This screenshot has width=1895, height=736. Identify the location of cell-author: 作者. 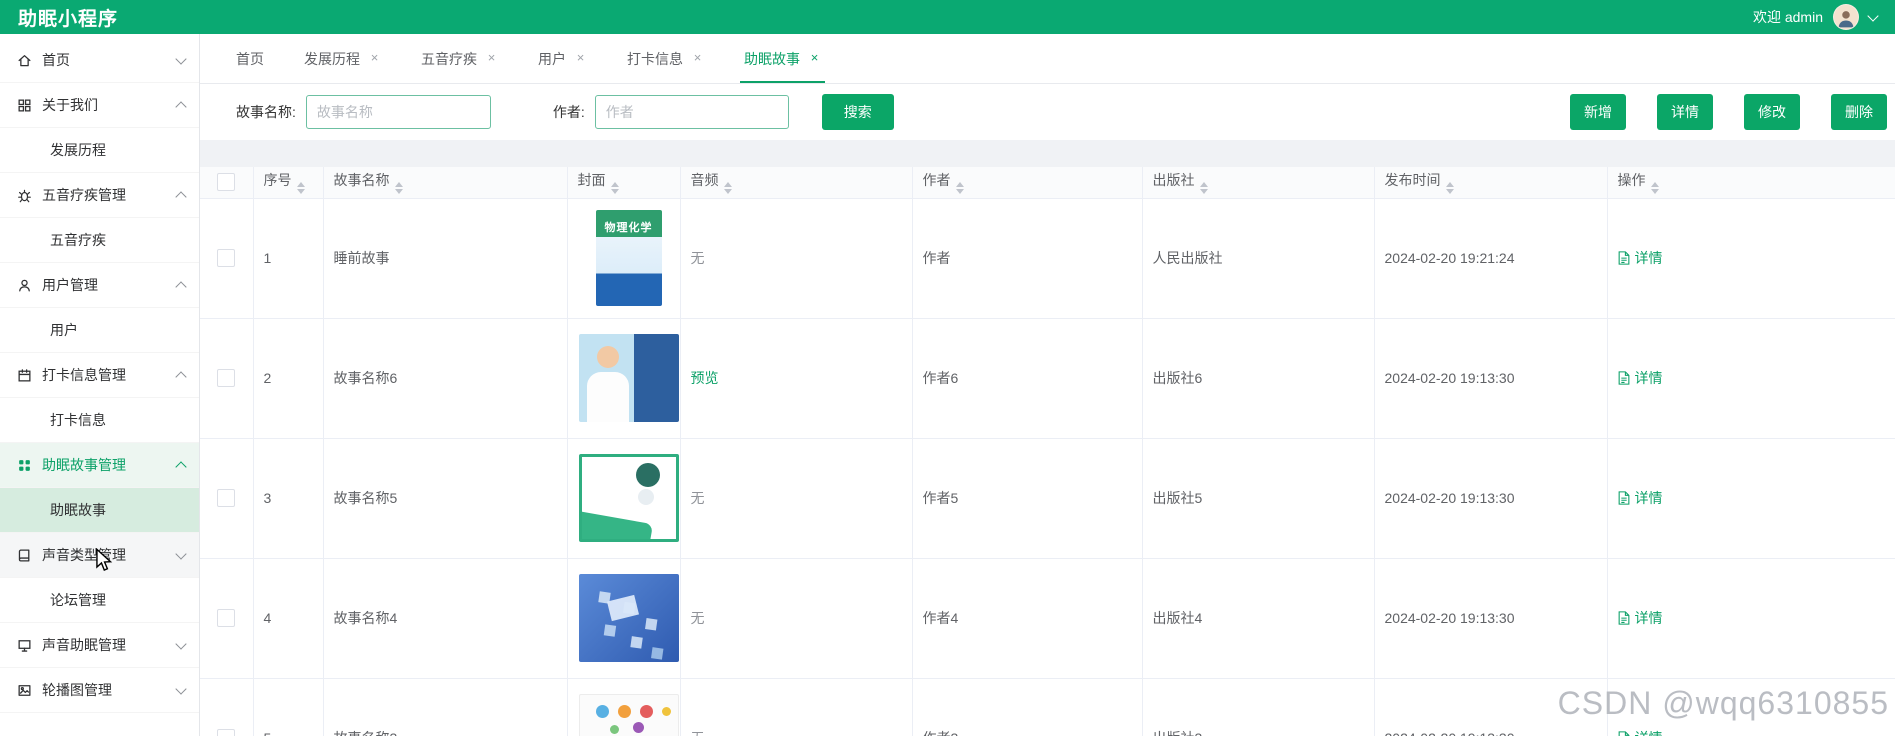
(1027, 258).